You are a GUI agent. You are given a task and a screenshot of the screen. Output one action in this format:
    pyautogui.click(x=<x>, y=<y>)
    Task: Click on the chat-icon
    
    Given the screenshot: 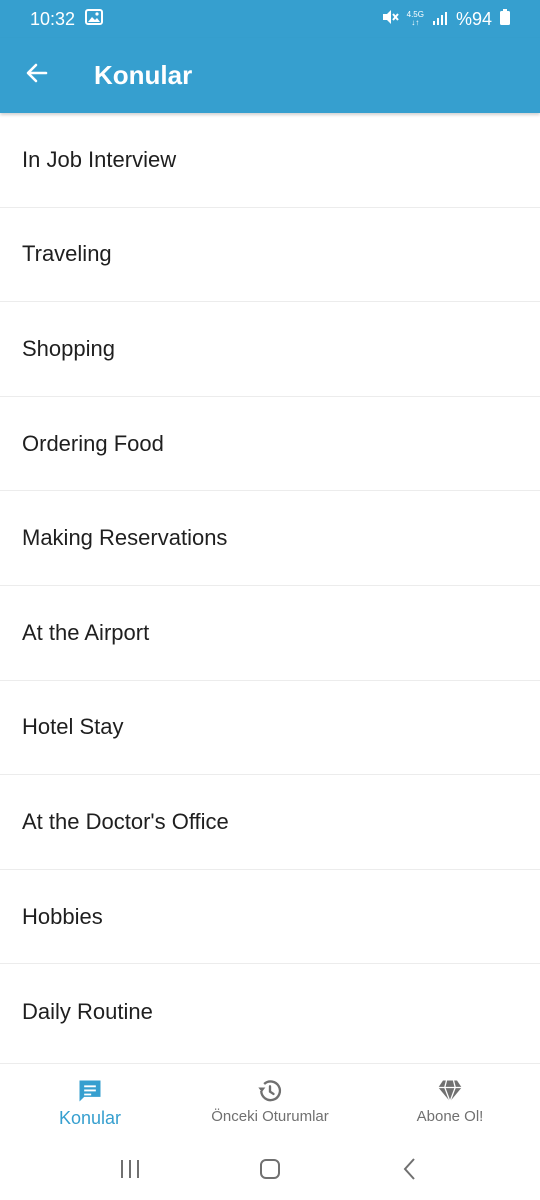 What is the action you would take?
    pyautogui.click(x=90, y=1091)
    